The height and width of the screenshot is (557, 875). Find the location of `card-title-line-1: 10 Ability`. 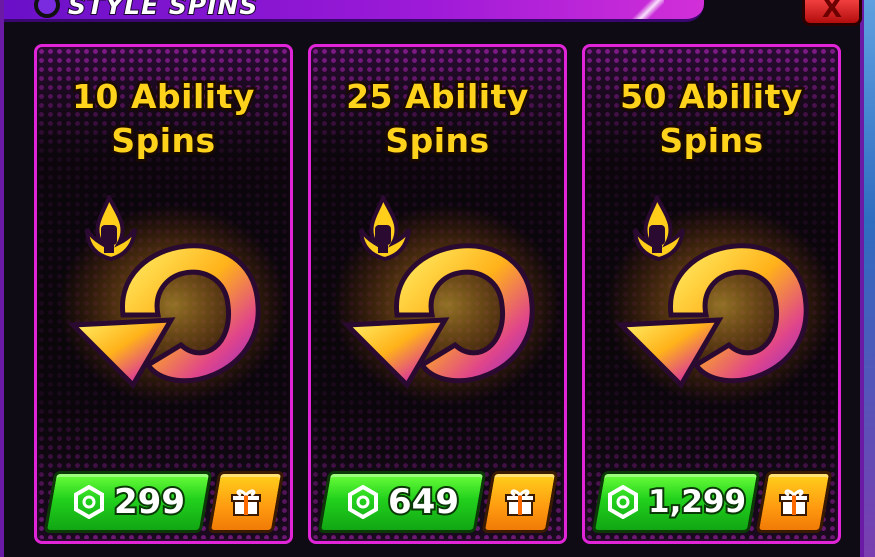

card-title-line-1: 10 Ability is located at coordinates (163, 97).